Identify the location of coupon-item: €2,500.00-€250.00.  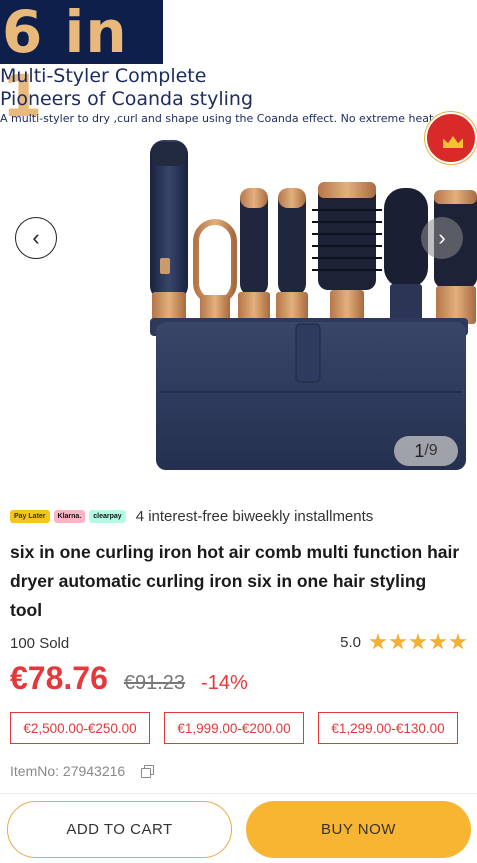
(80, 728).